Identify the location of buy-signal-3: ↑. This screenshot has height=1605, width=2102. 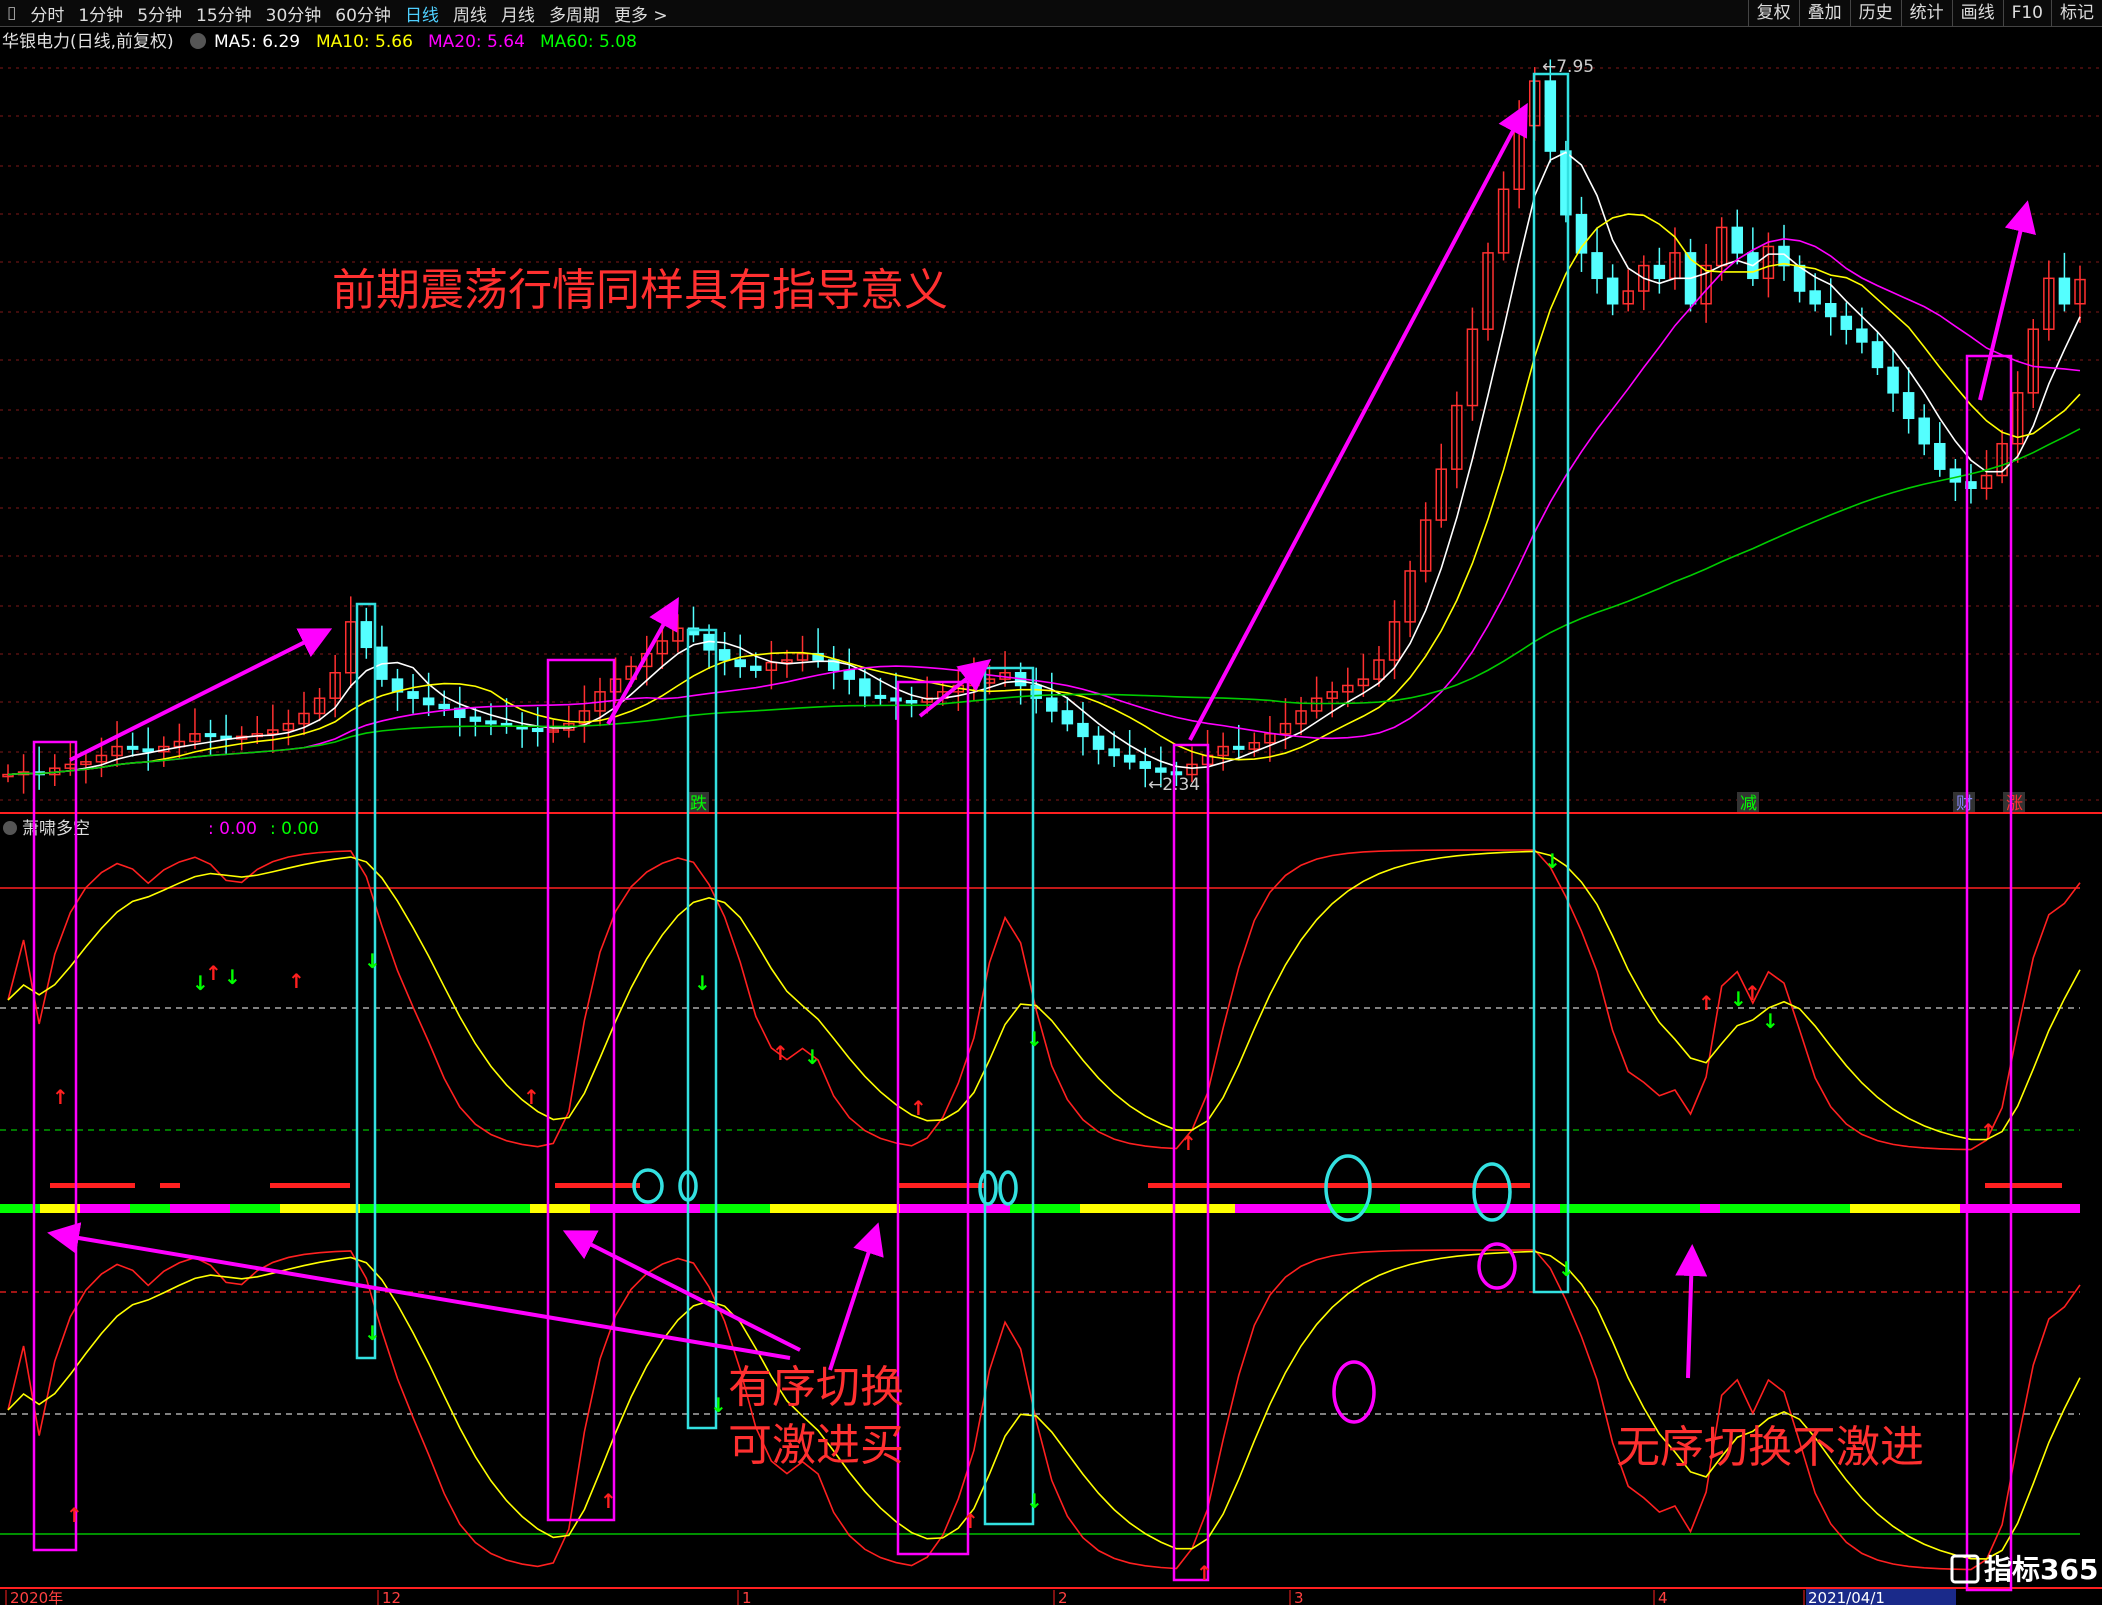
(531, 1097).